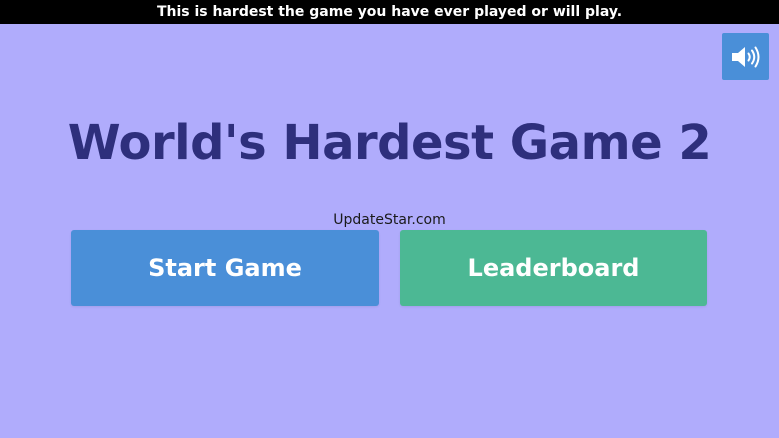 The image size is (779, 438). I want to click on start-game-button: Start Game, so click(225, 268).